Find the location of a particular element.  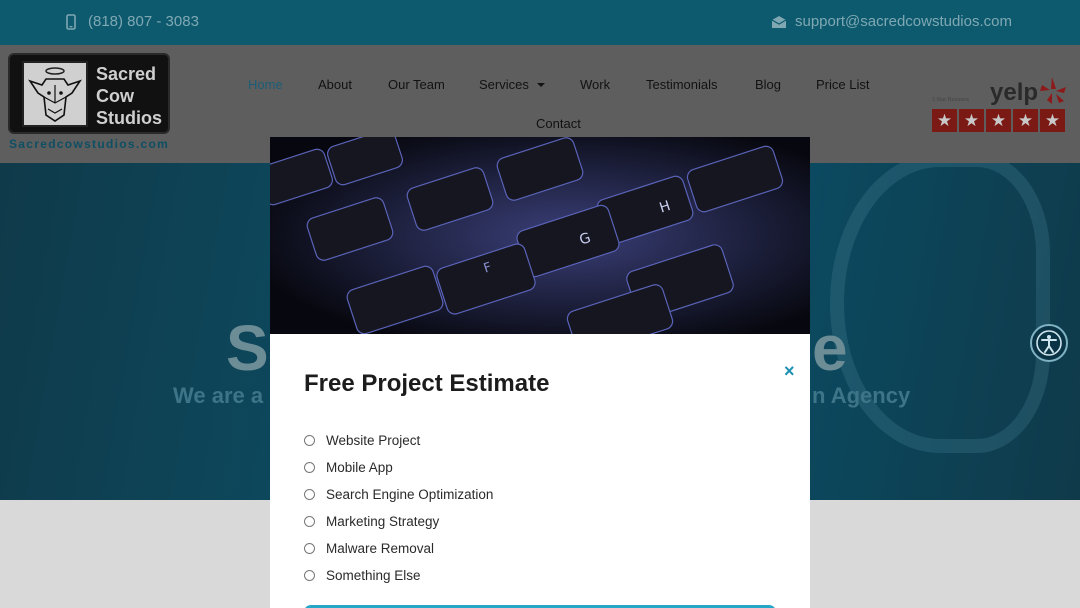

phone-number: (818) 807 - 3083 is located at coordinates (143, 21).